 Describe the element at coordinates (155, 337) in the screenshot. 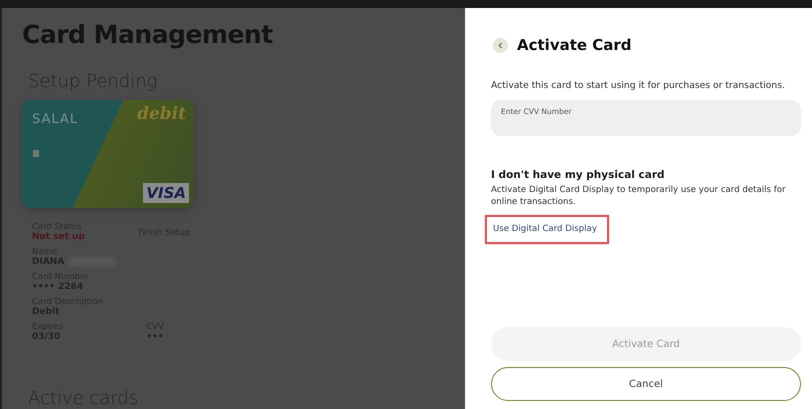

I see `detail-value: •••` at that location.